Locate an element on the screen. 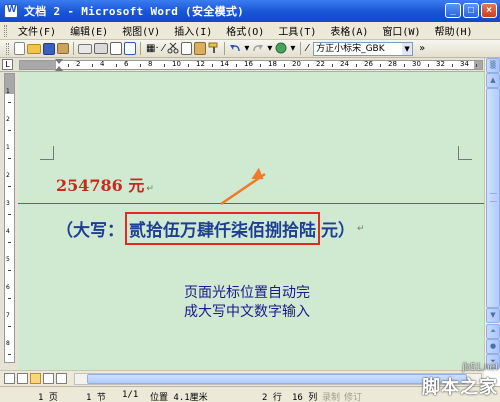 The height and width of the screenshot is (402, 500). menu-insert: 插入(I) is located at coordinates (193, 30).